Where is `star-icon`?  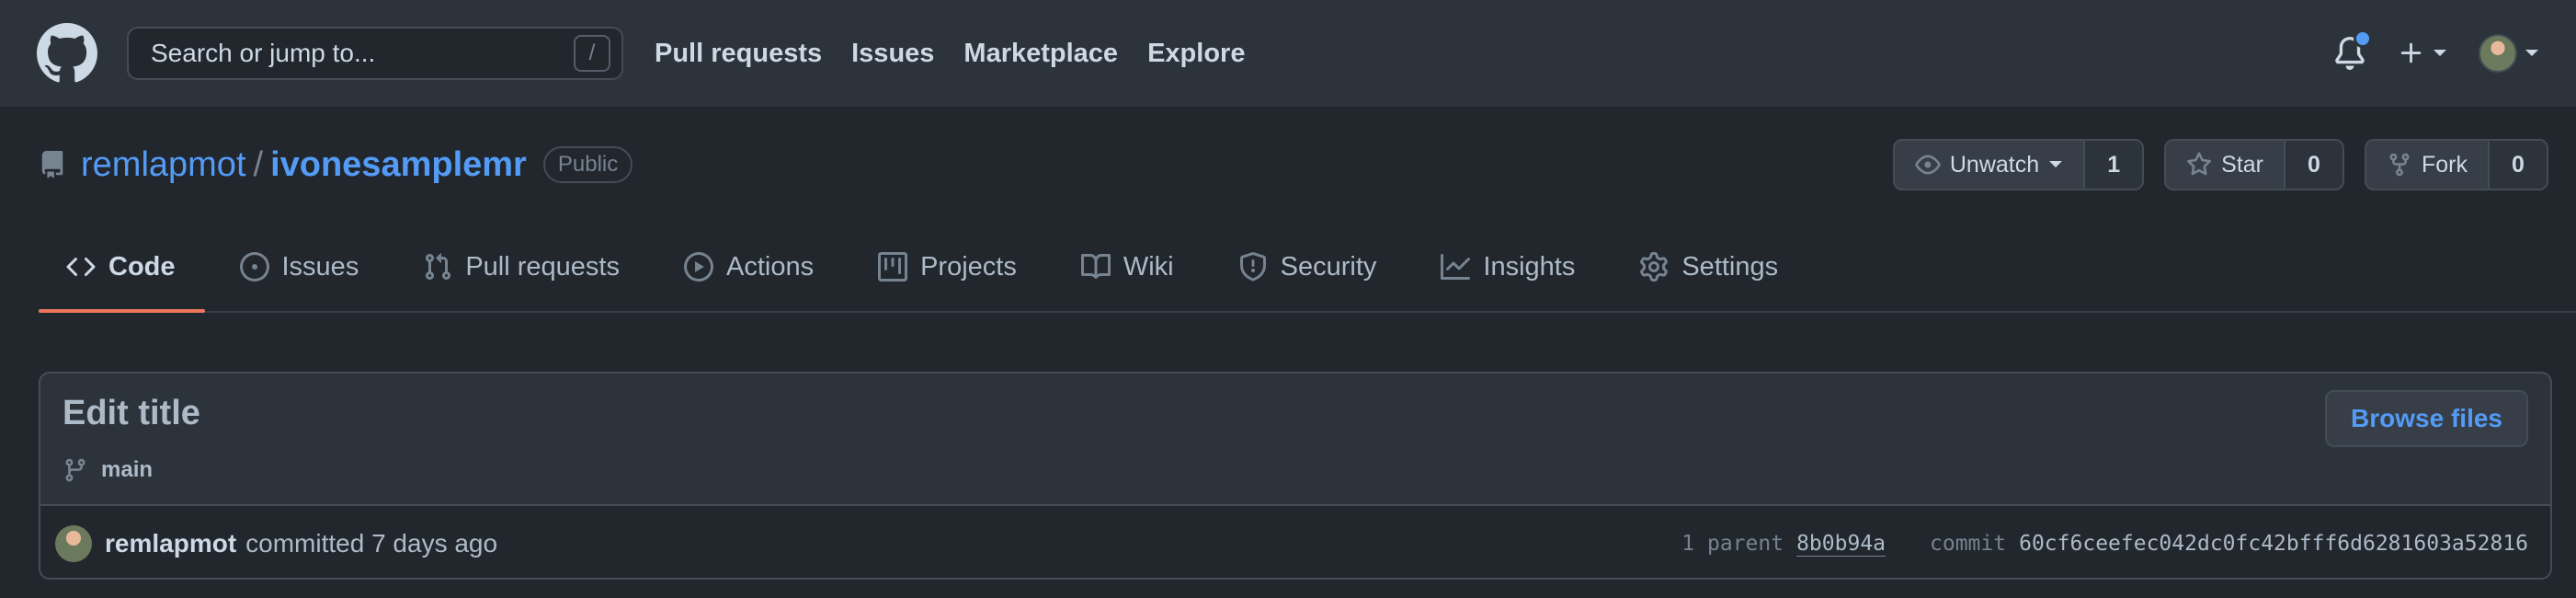 star-icon is located at coordinates (2199, 164).